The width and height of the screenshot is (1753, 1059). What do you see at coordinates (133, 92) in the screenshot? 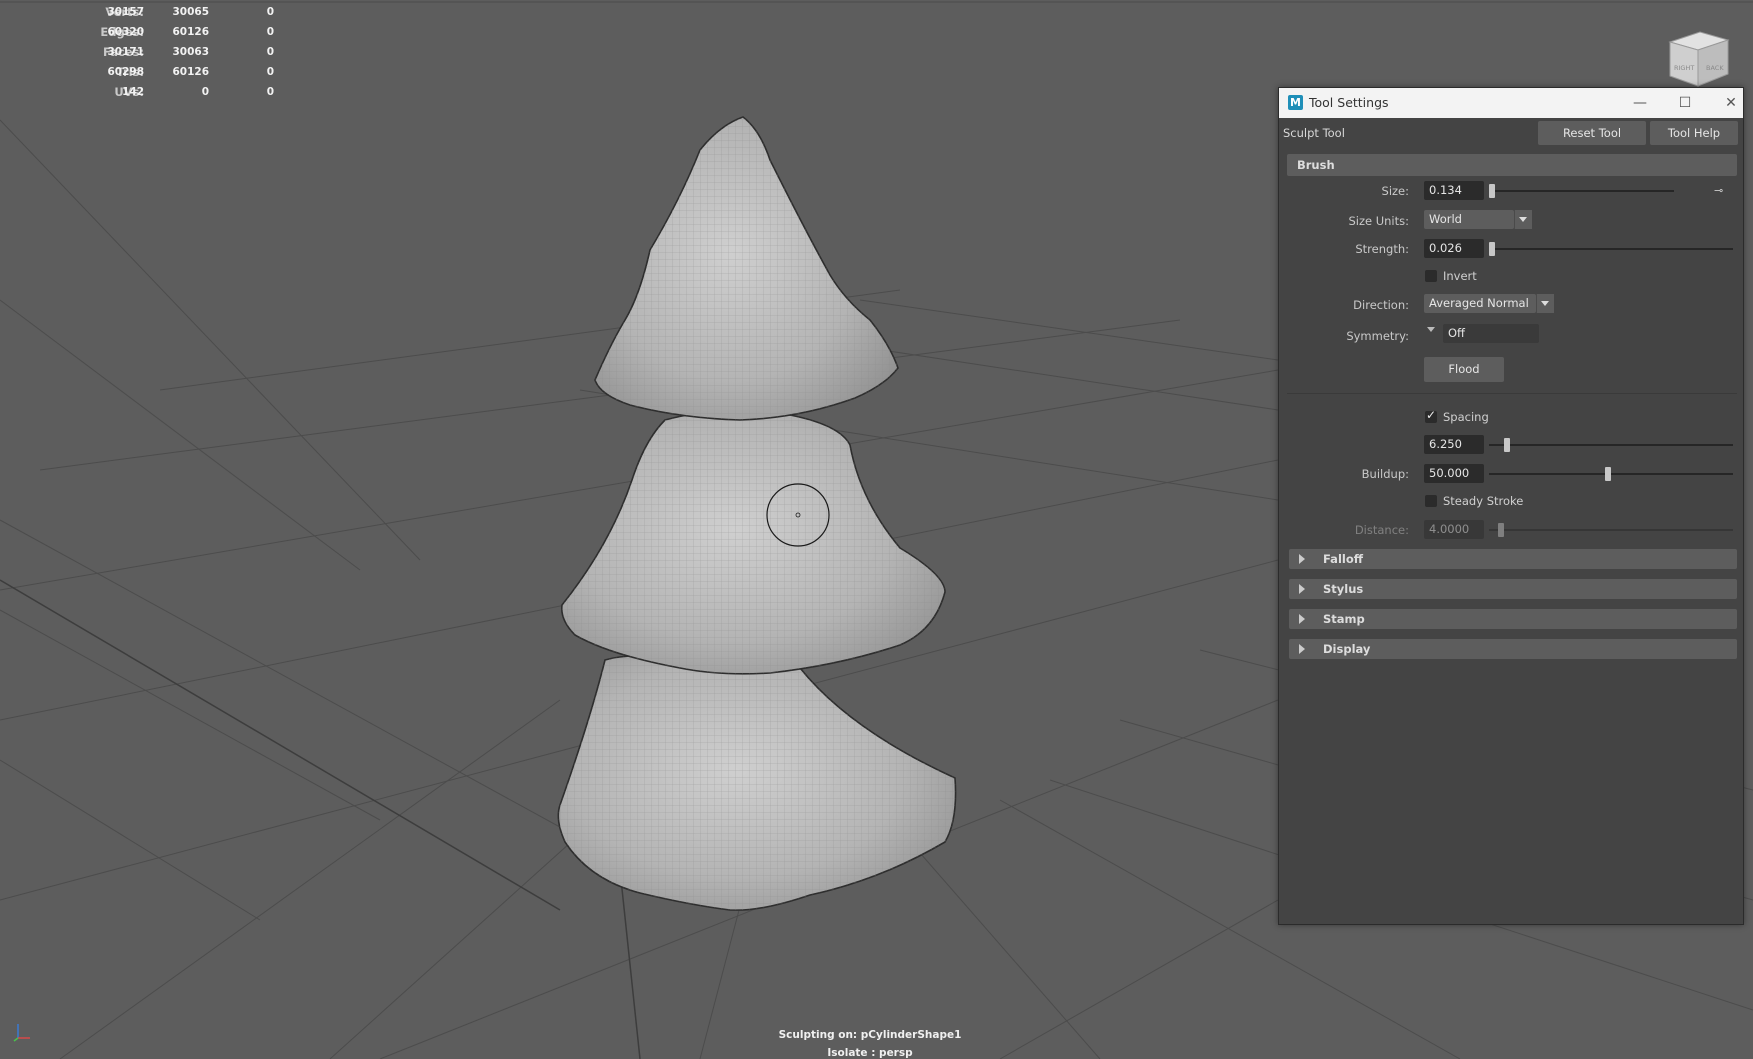
I see `hud-value: 142` at bounding box center [133, 92].